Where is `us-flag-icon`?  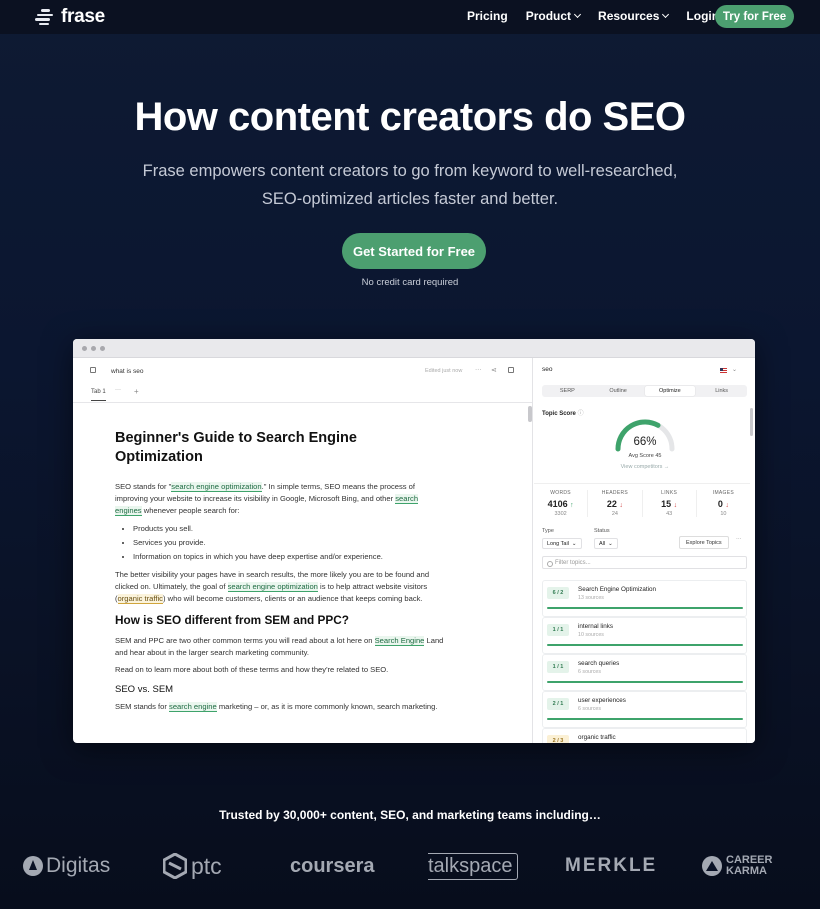 us-flag-icon is located at coordinates (723, 370).